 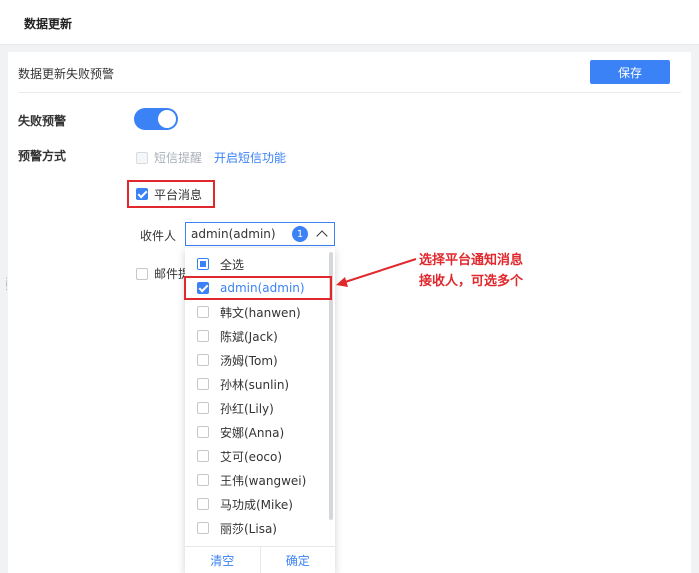 What do you see at coordinates (471, 281) in the screenshot?
I see `annotation-line-2: 接收人，可选多个` at bounding box center [471, 281].